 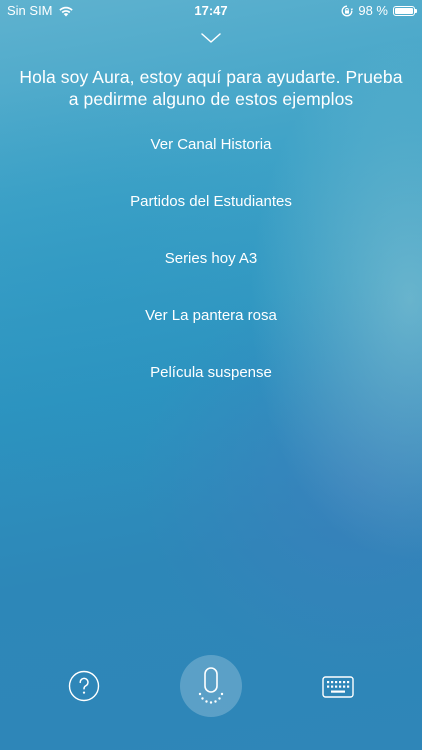 What do you see at coordinates (84, 686) in the screenshot?
I see `help-icon` at bounding box center [84, 686].